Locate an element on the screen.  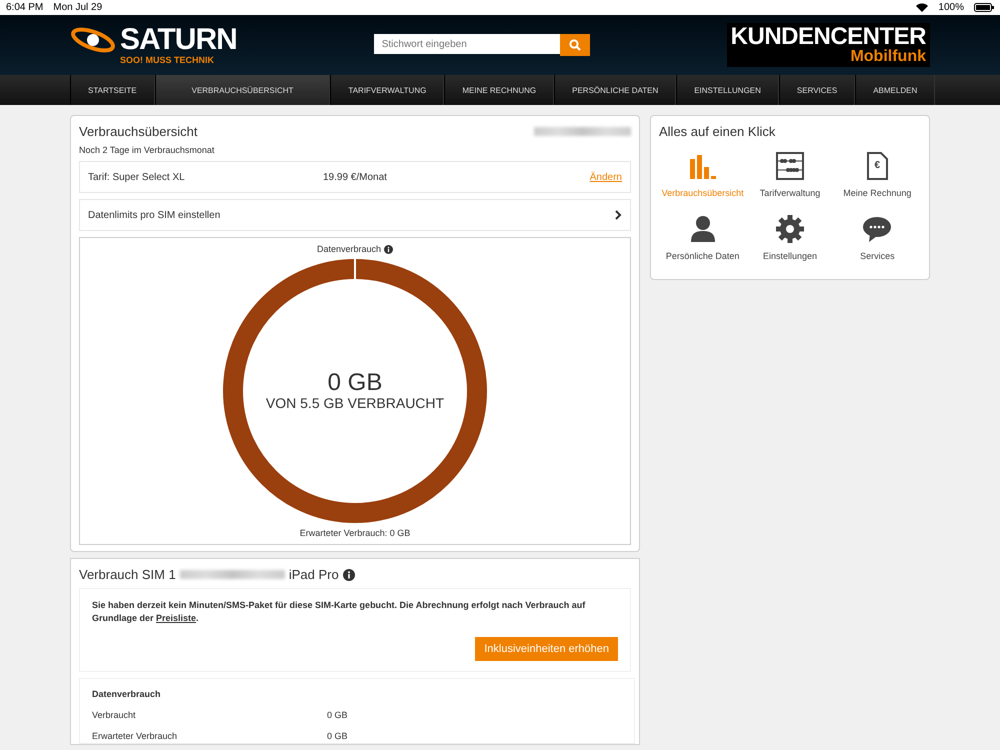
wifi-icon is located at coordinates (922, 7).